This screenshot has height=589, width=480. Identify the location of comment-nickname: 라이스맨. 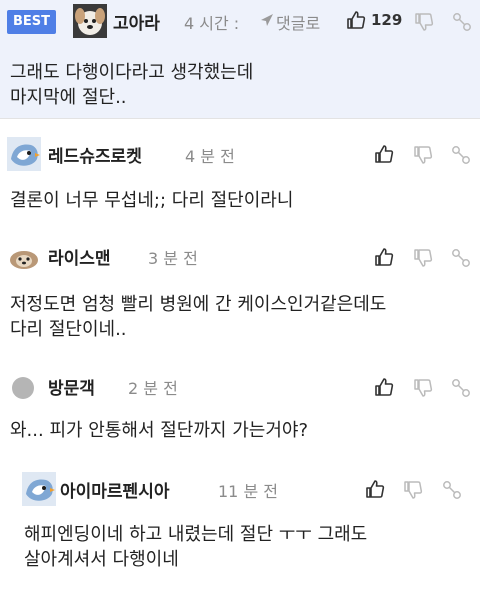
(79, 256).